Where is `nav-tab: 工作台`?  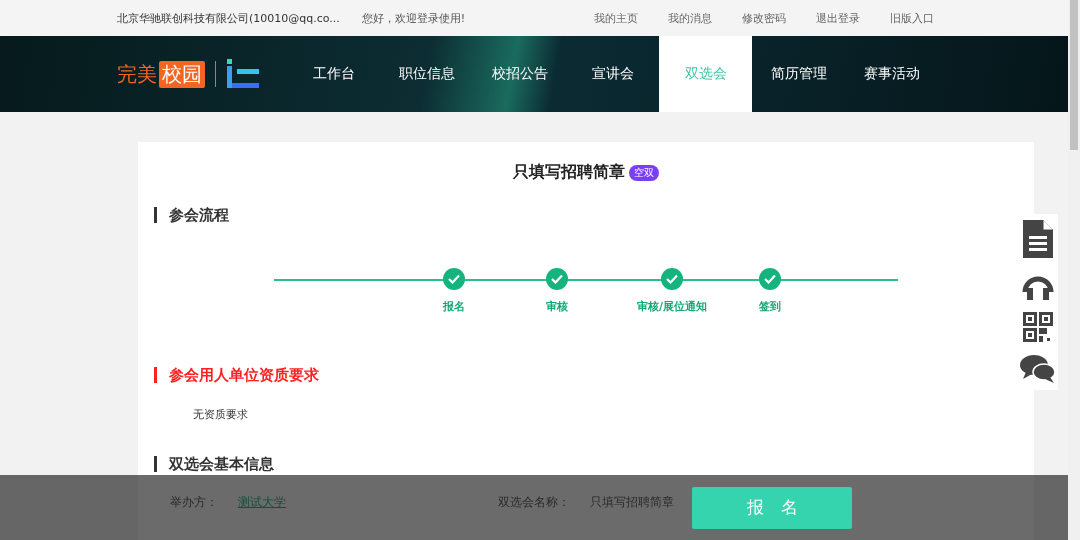 nav-tab: 工作台 is located at coordinates (333, 74).